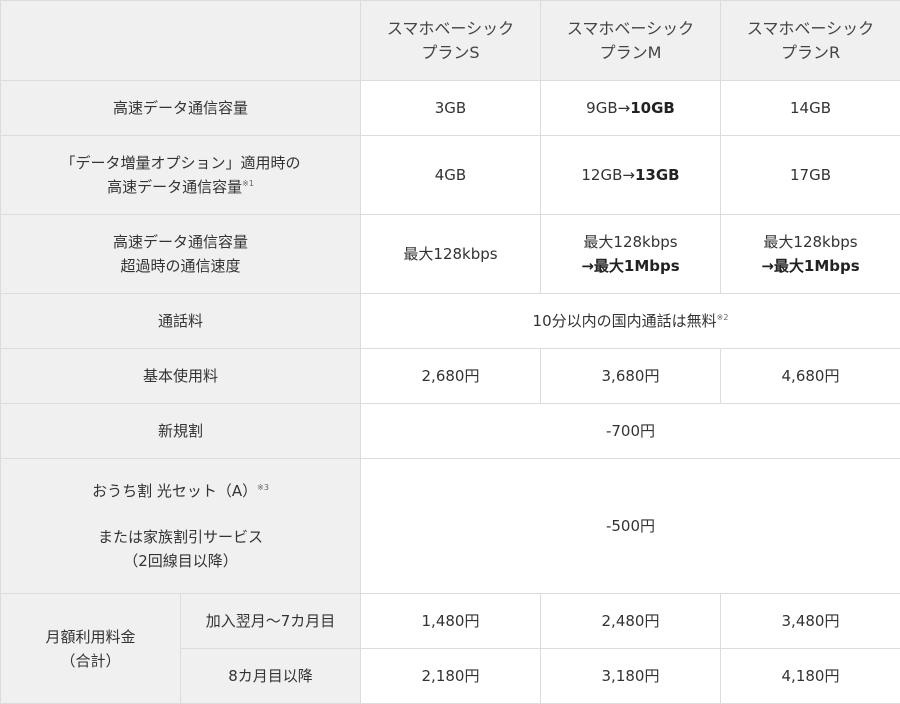 This screenshot has height=704, width=900. I want to click on home-discount-value: -500円, so click(630, 526).